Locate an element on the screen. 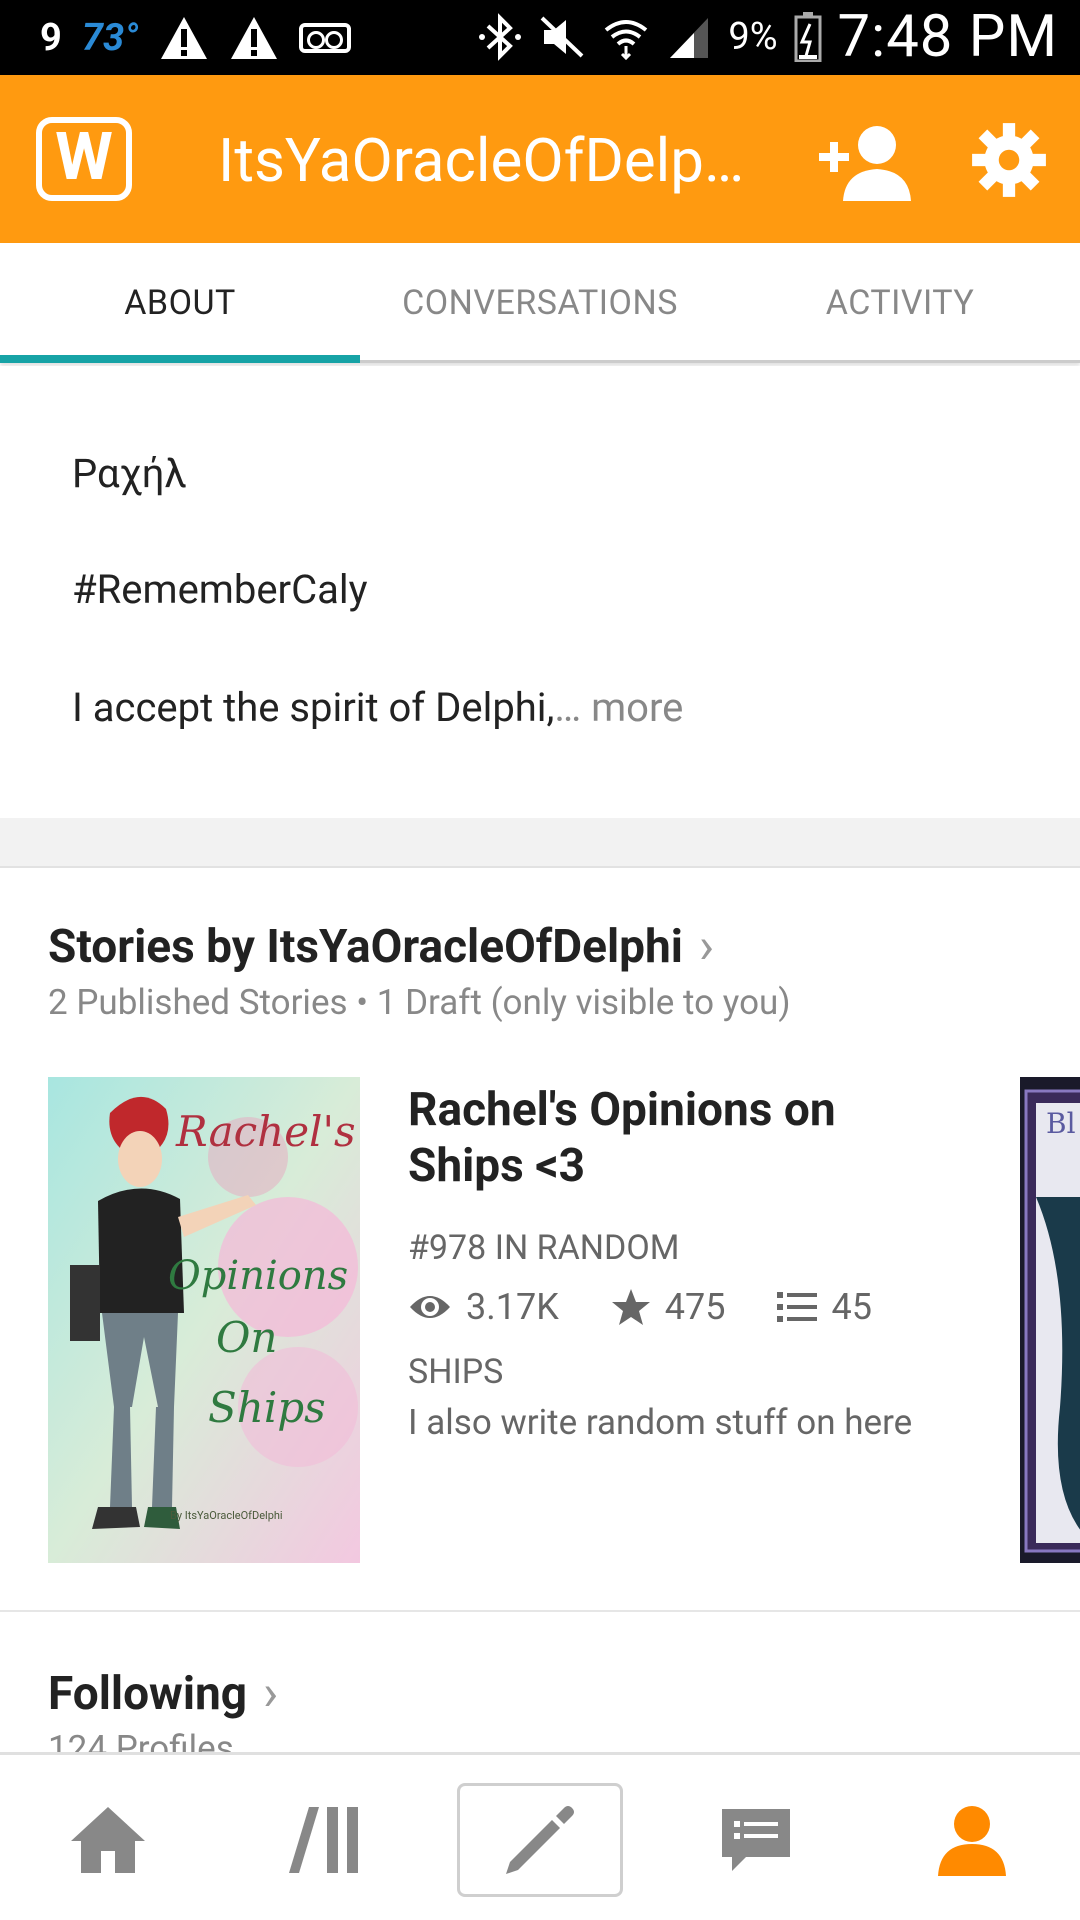 This screenshot has width=1080, height=1920. tab-conversations: CONVERSATIONS is located at coordinates (540, 303).